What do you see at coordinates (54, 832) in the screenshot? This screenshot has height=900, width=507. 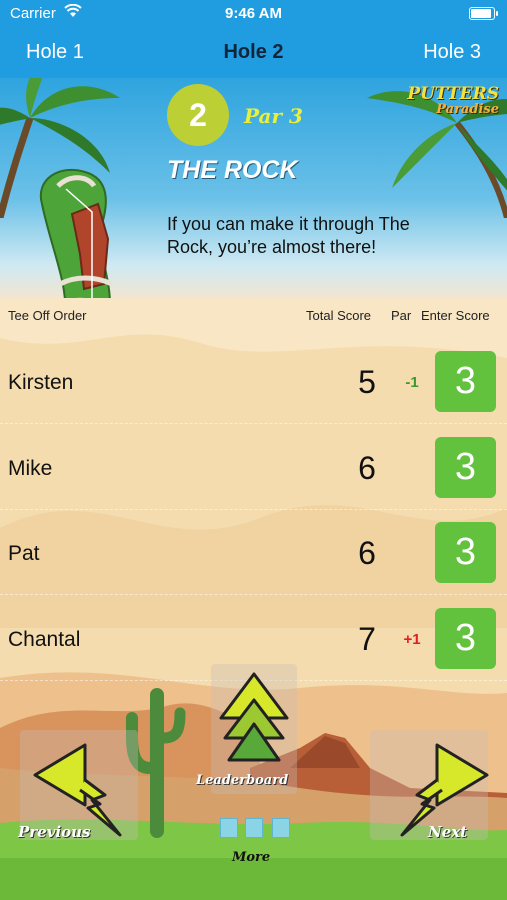 I see `previous-button: Previous` at bounding box center [54, 832].